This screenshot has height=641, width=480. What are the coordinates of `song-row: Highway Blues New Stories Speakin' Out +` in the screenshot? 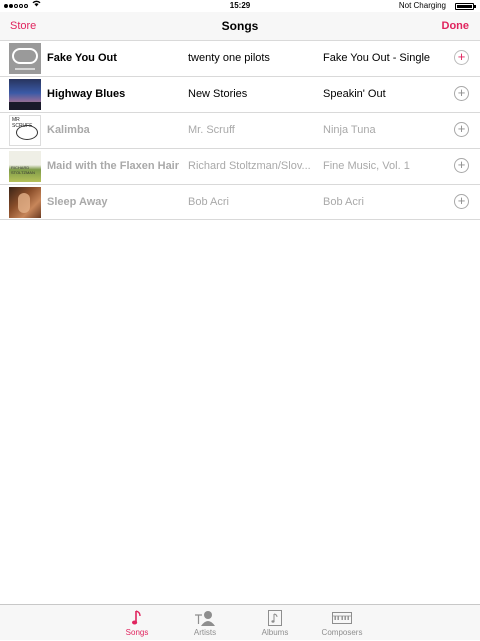 It's located at (240, 94).